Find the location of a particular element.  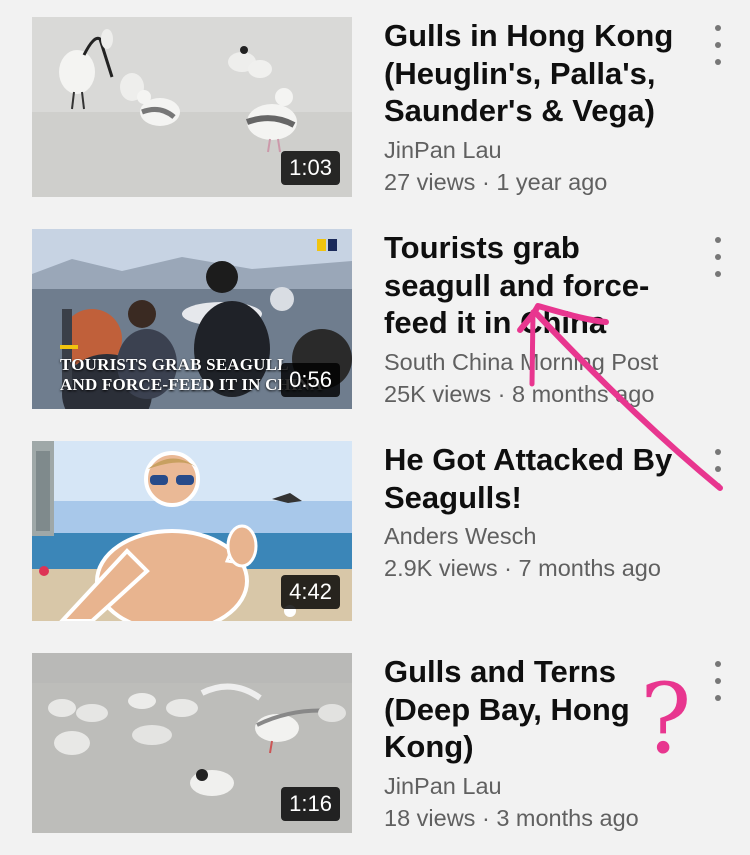

video-stats: 25K views · 8 months ago is located at coordinates (519, 393).